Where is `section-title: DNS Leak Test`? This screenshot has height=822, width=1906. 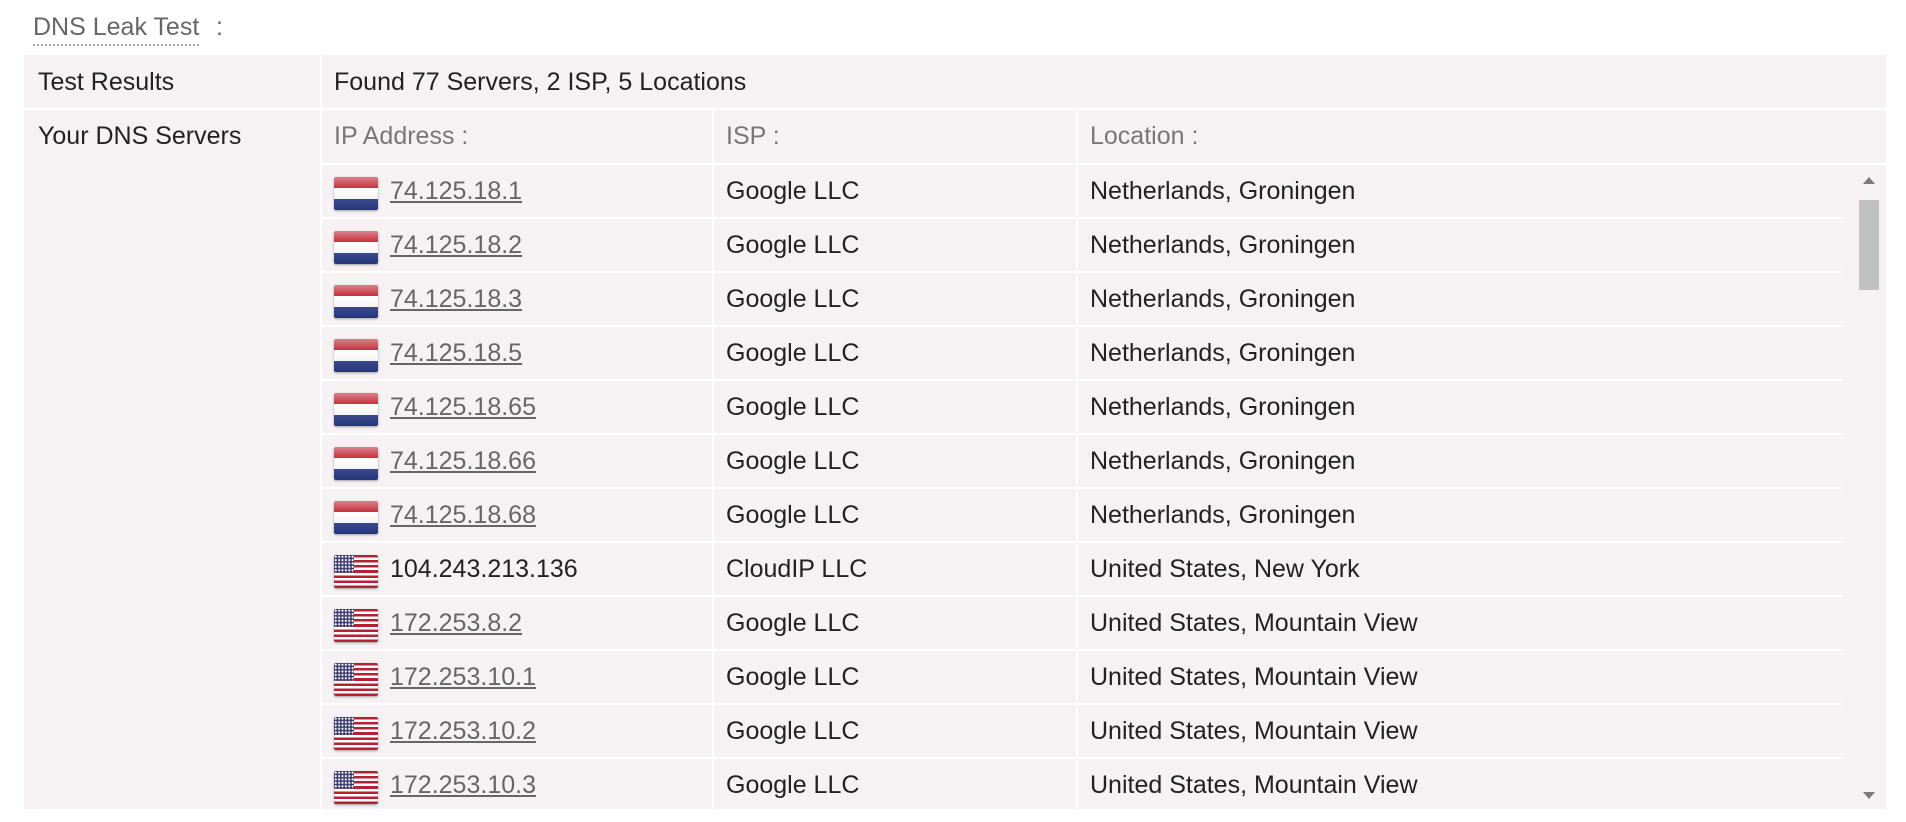
section-title: DNS Leak Test is located at coordinates (116, 29).